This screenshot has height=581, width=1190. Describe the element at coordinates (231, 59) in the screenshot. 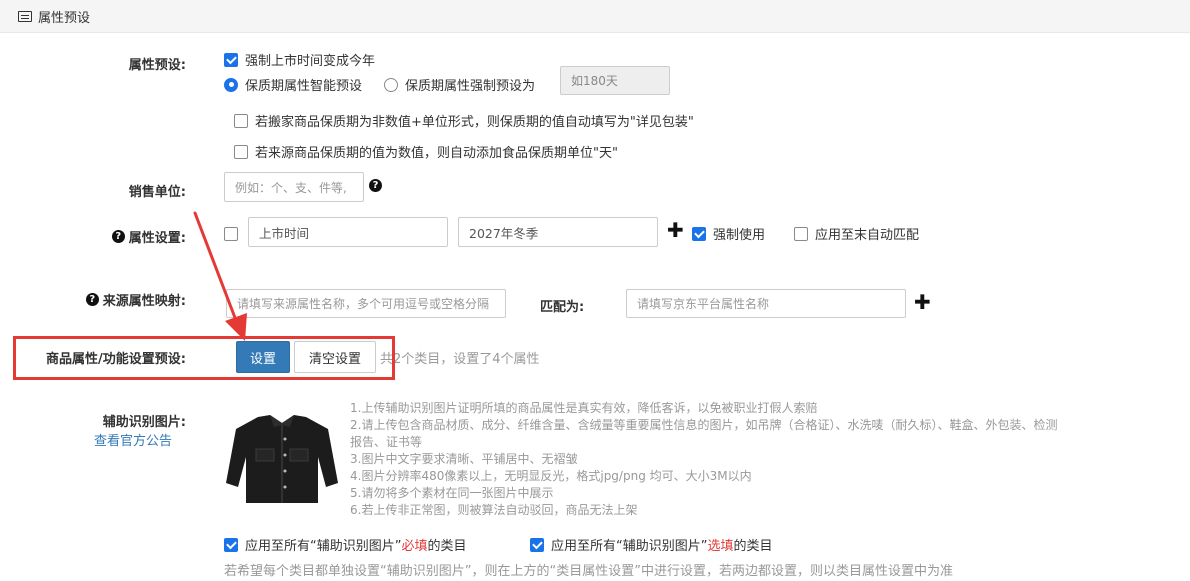

I see `force-year-checkbox` at that location.